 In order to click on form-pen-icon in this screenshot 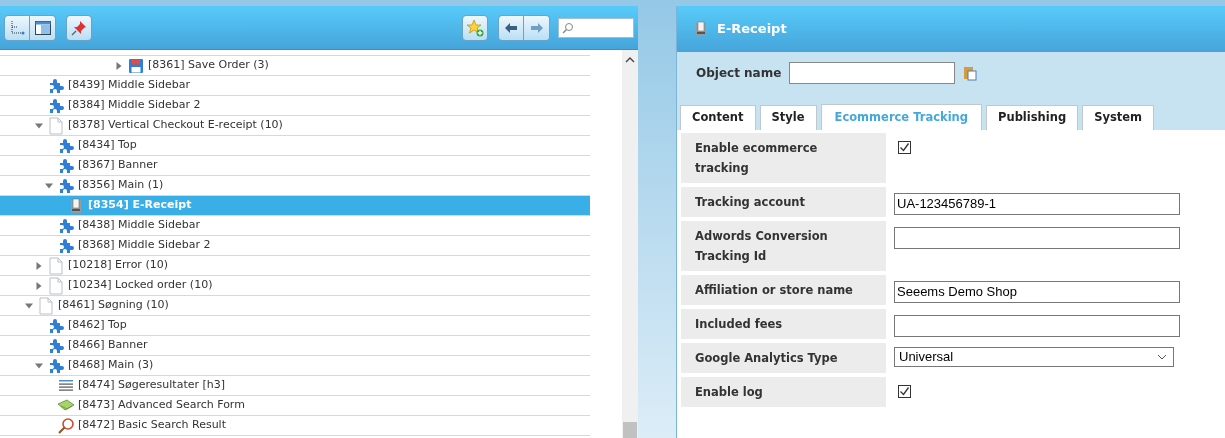, I will do `click(66, 405)`.